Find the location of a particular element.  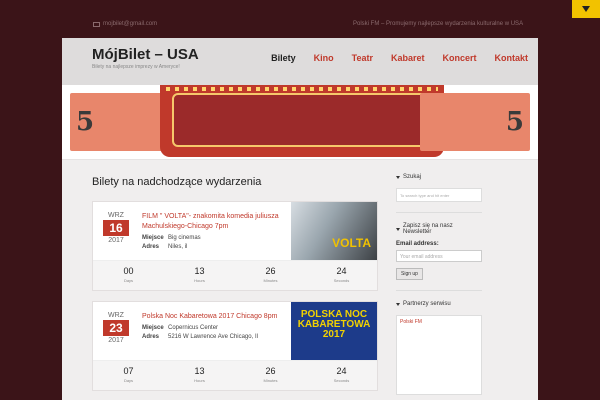

event-place-value: Copernicus Center is located at coordinates (193, 328).